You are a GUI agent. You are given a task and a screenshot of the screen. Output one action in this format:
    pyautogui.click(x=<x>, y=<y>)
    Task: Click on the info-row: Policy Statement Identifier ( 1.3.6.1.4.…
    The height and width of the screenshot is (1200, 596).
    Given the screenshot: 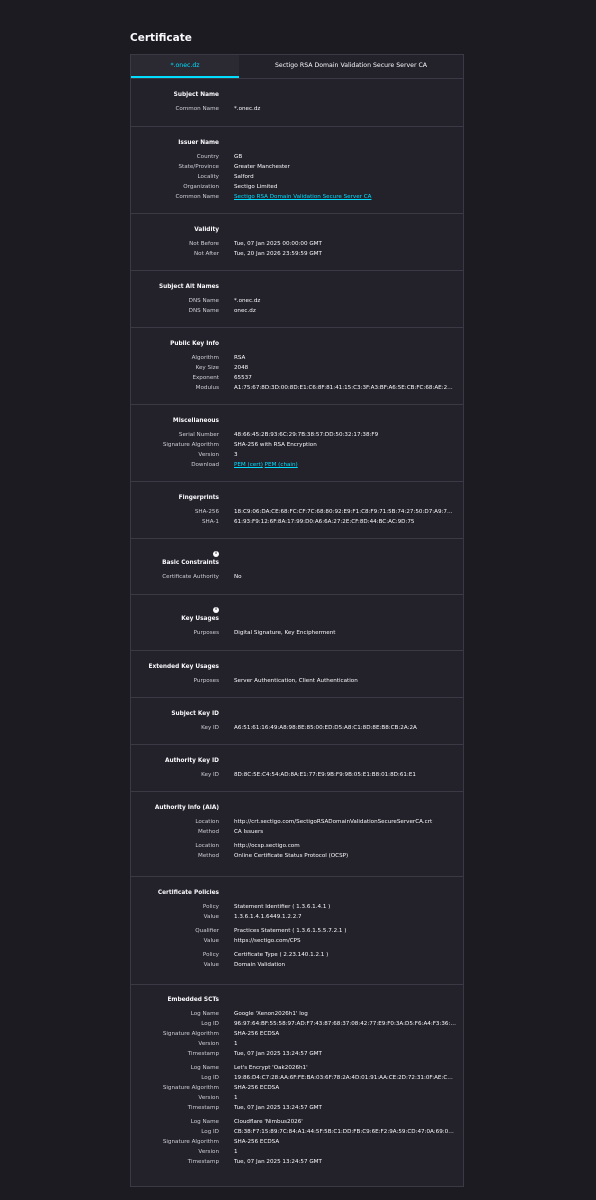 What is the action you would take?
    pyautogui.click(x=297, y=909)
    